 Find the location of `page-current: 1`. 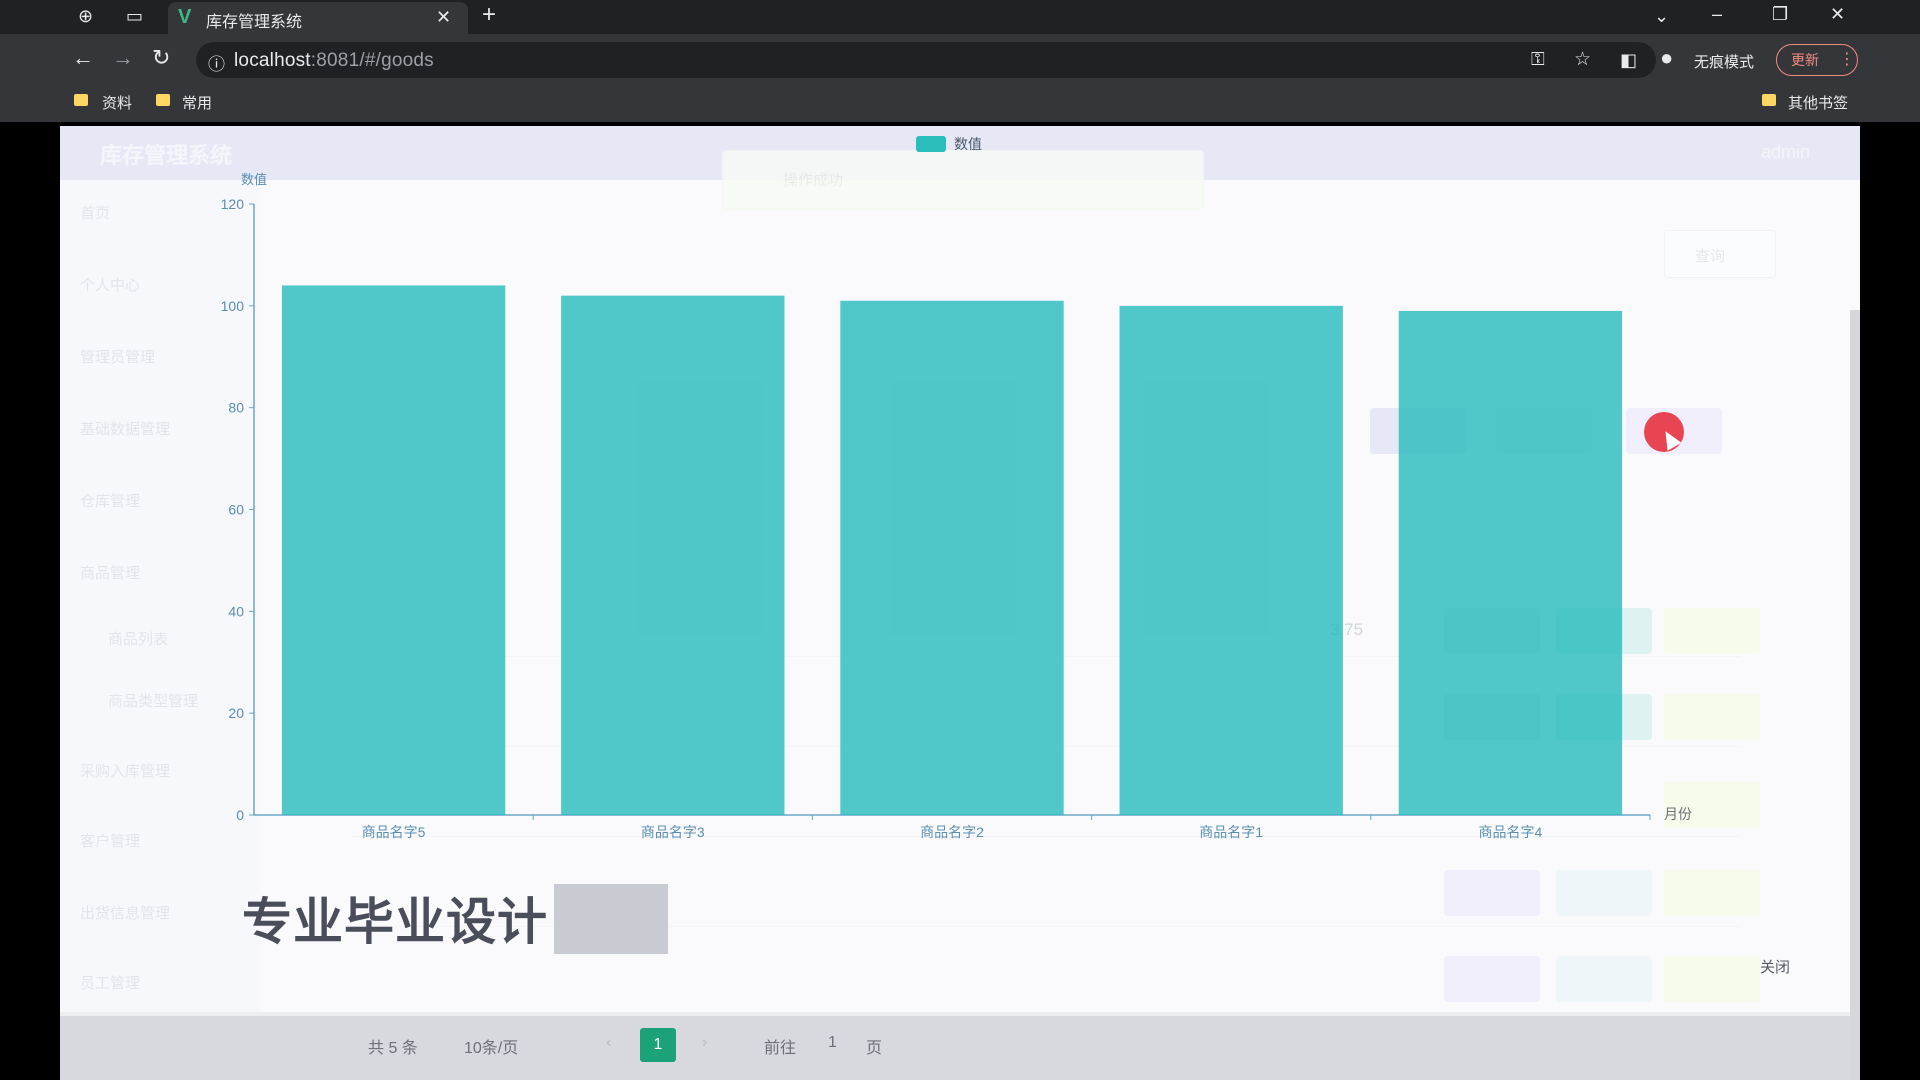

page-current: 1 is located at coordinates (658, 1045).